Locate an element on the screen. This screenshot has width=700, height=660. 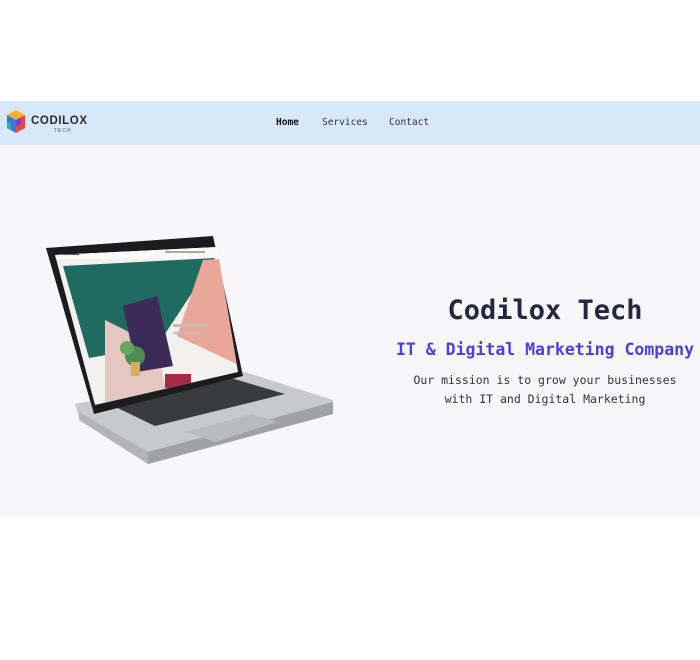
logo-cube-icon is located at coordinates (16, 121).